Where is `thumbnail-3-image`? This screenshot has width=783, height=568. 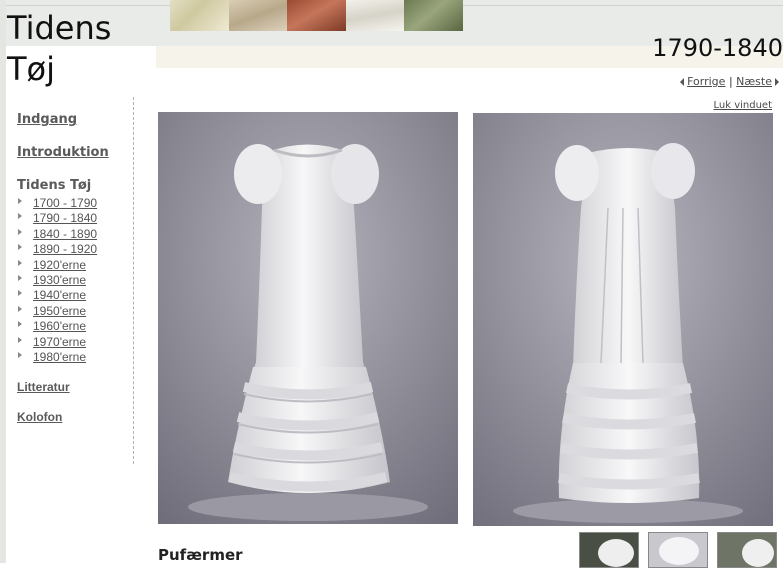
thumbnail-3-image is located at coordinates (747, 550).